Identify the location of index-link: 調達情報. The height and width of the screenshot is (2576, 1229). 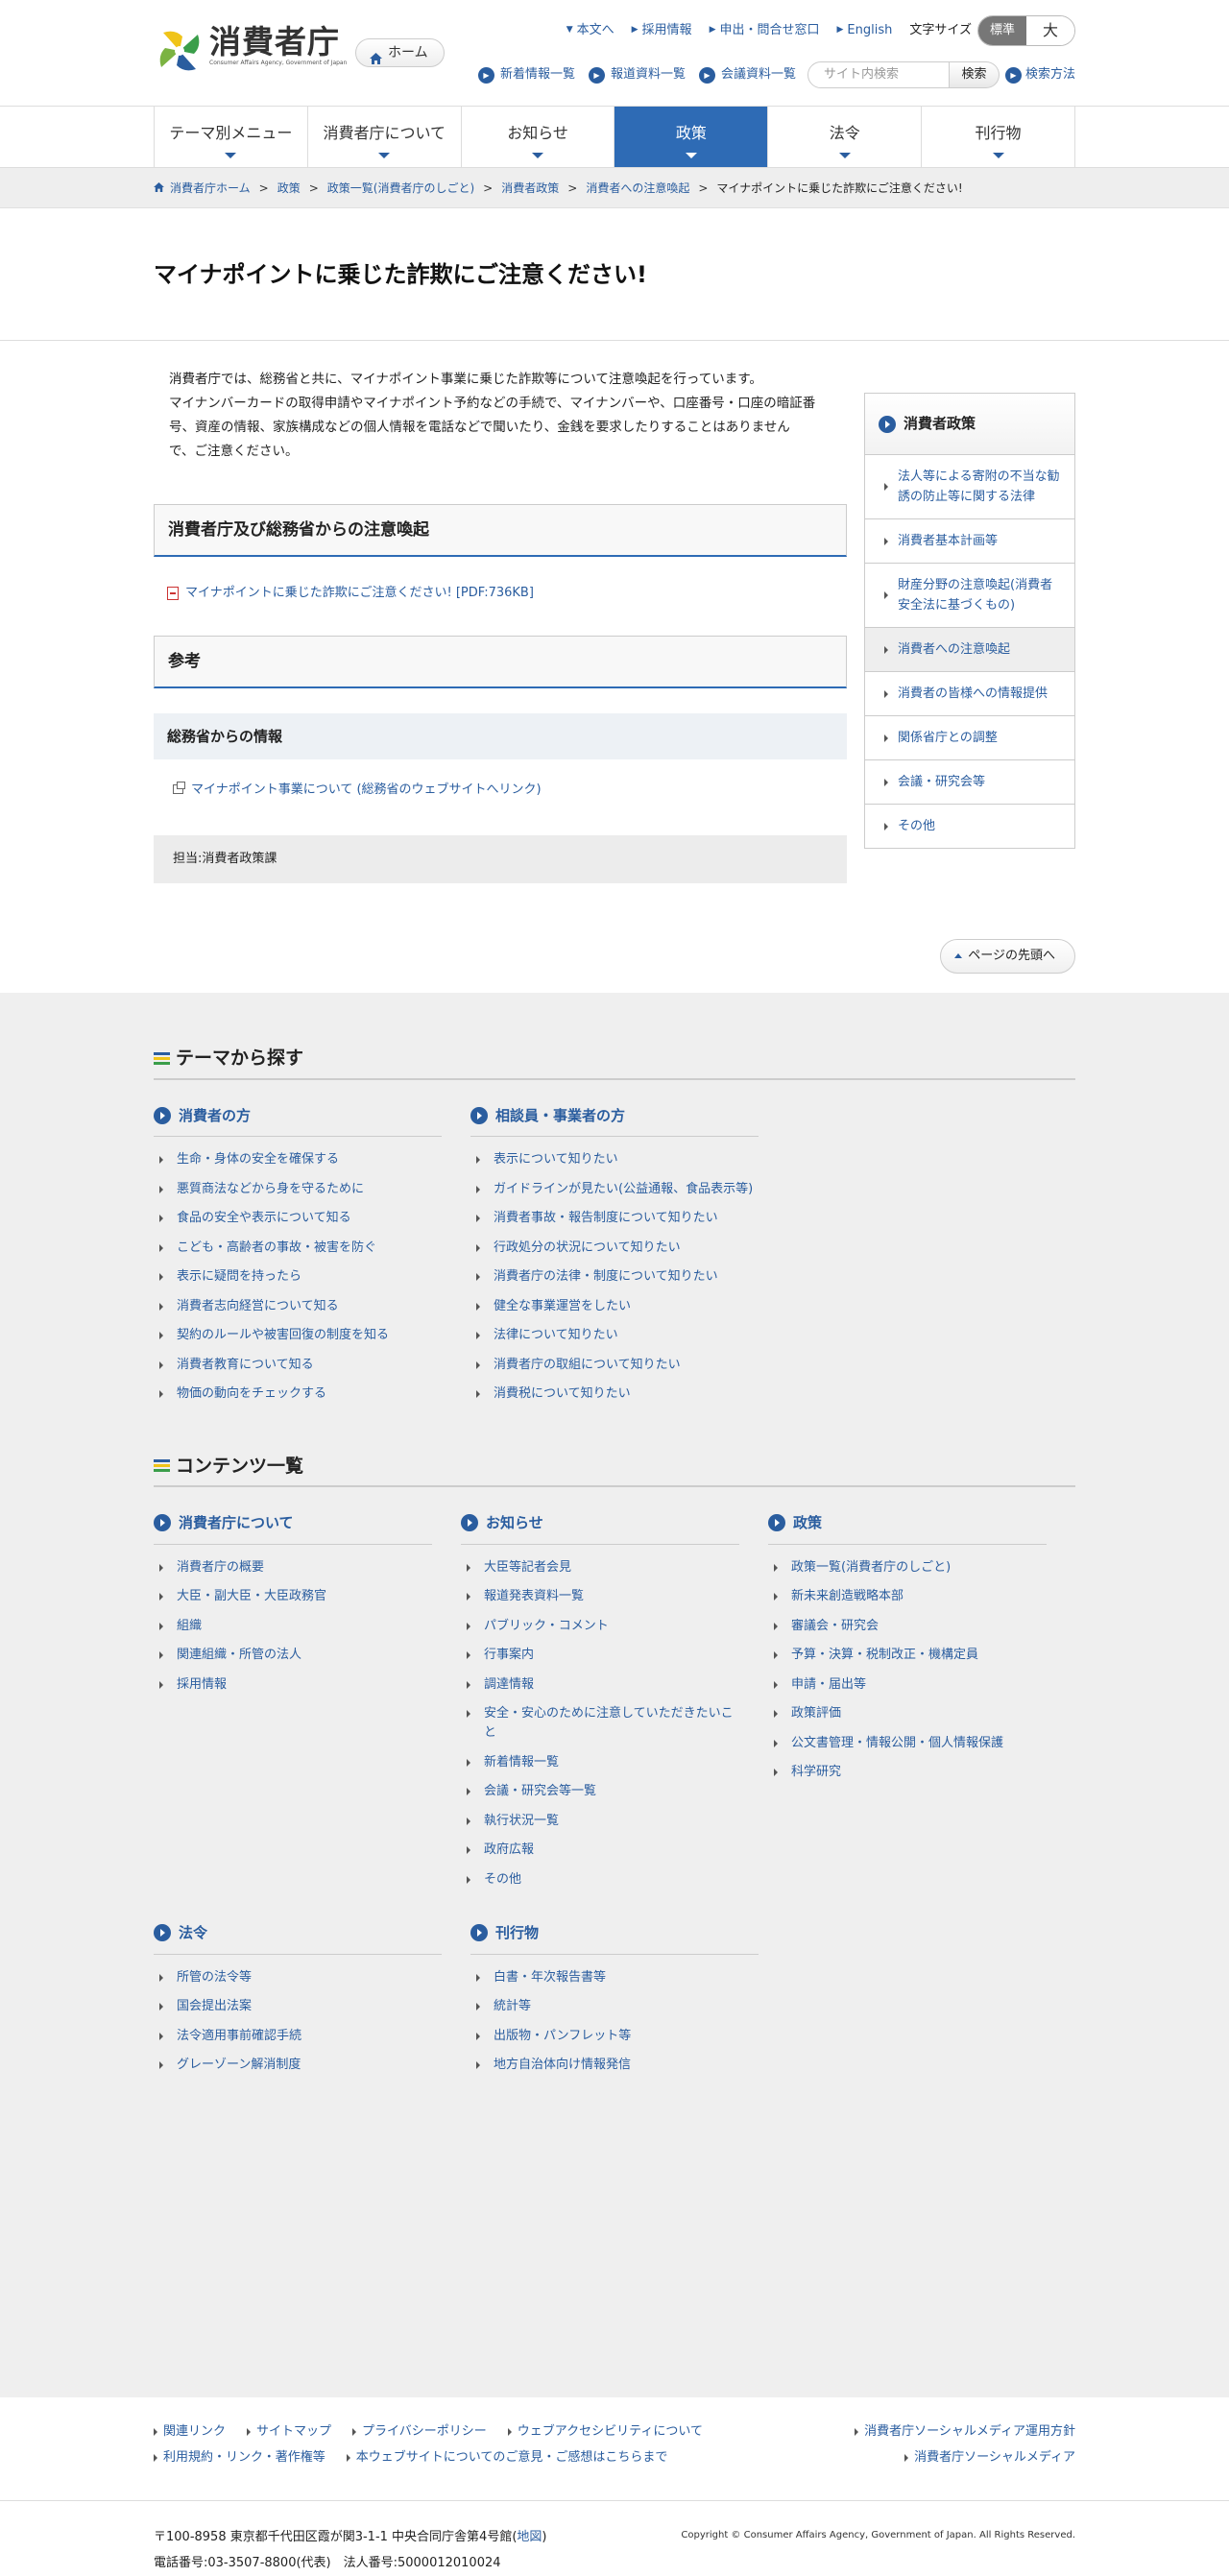
(600, 1685).